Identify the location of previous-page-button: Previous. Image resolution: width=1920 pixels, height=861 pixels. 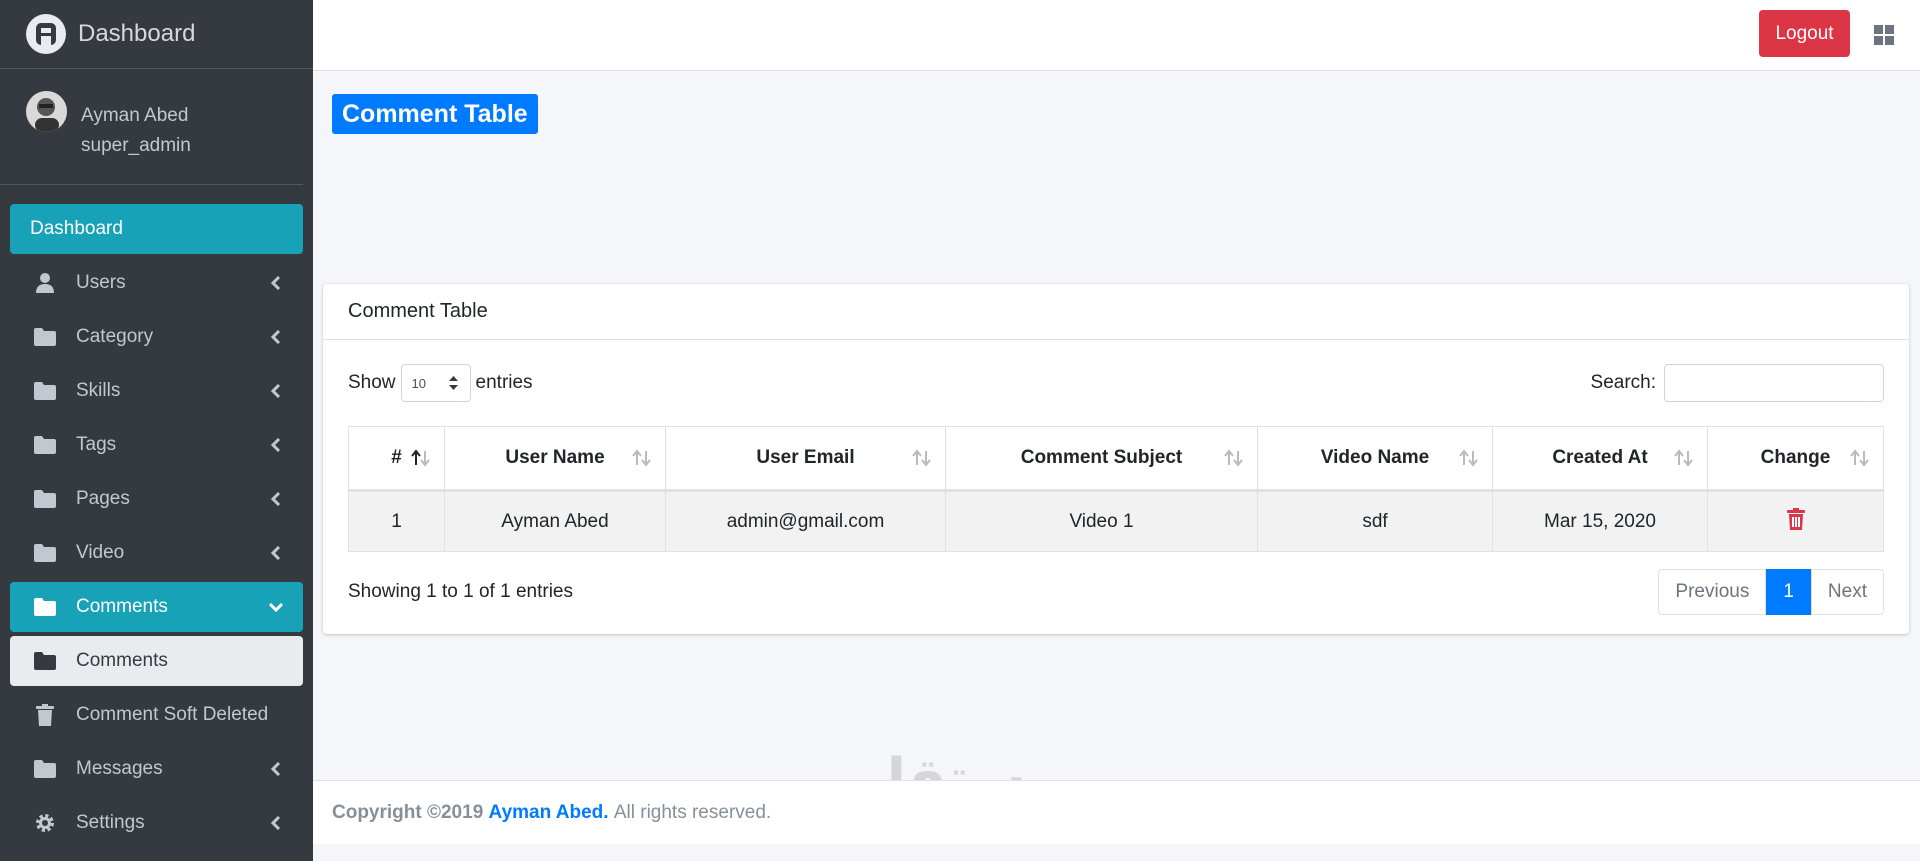
(1712, 592).